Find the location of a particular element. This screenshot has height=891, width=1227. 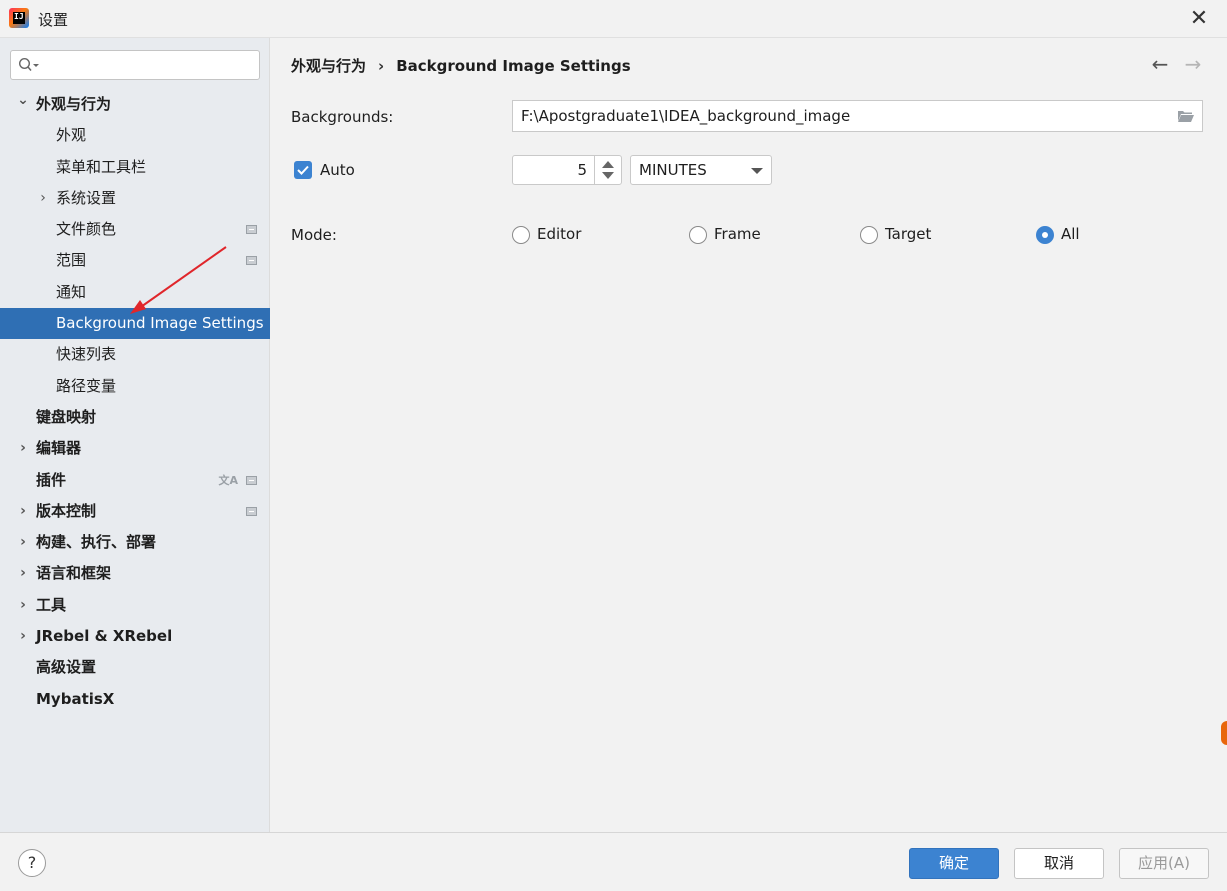

sidebar-item-label: 菜单和工具栏 is located at coordinates (101, 166).